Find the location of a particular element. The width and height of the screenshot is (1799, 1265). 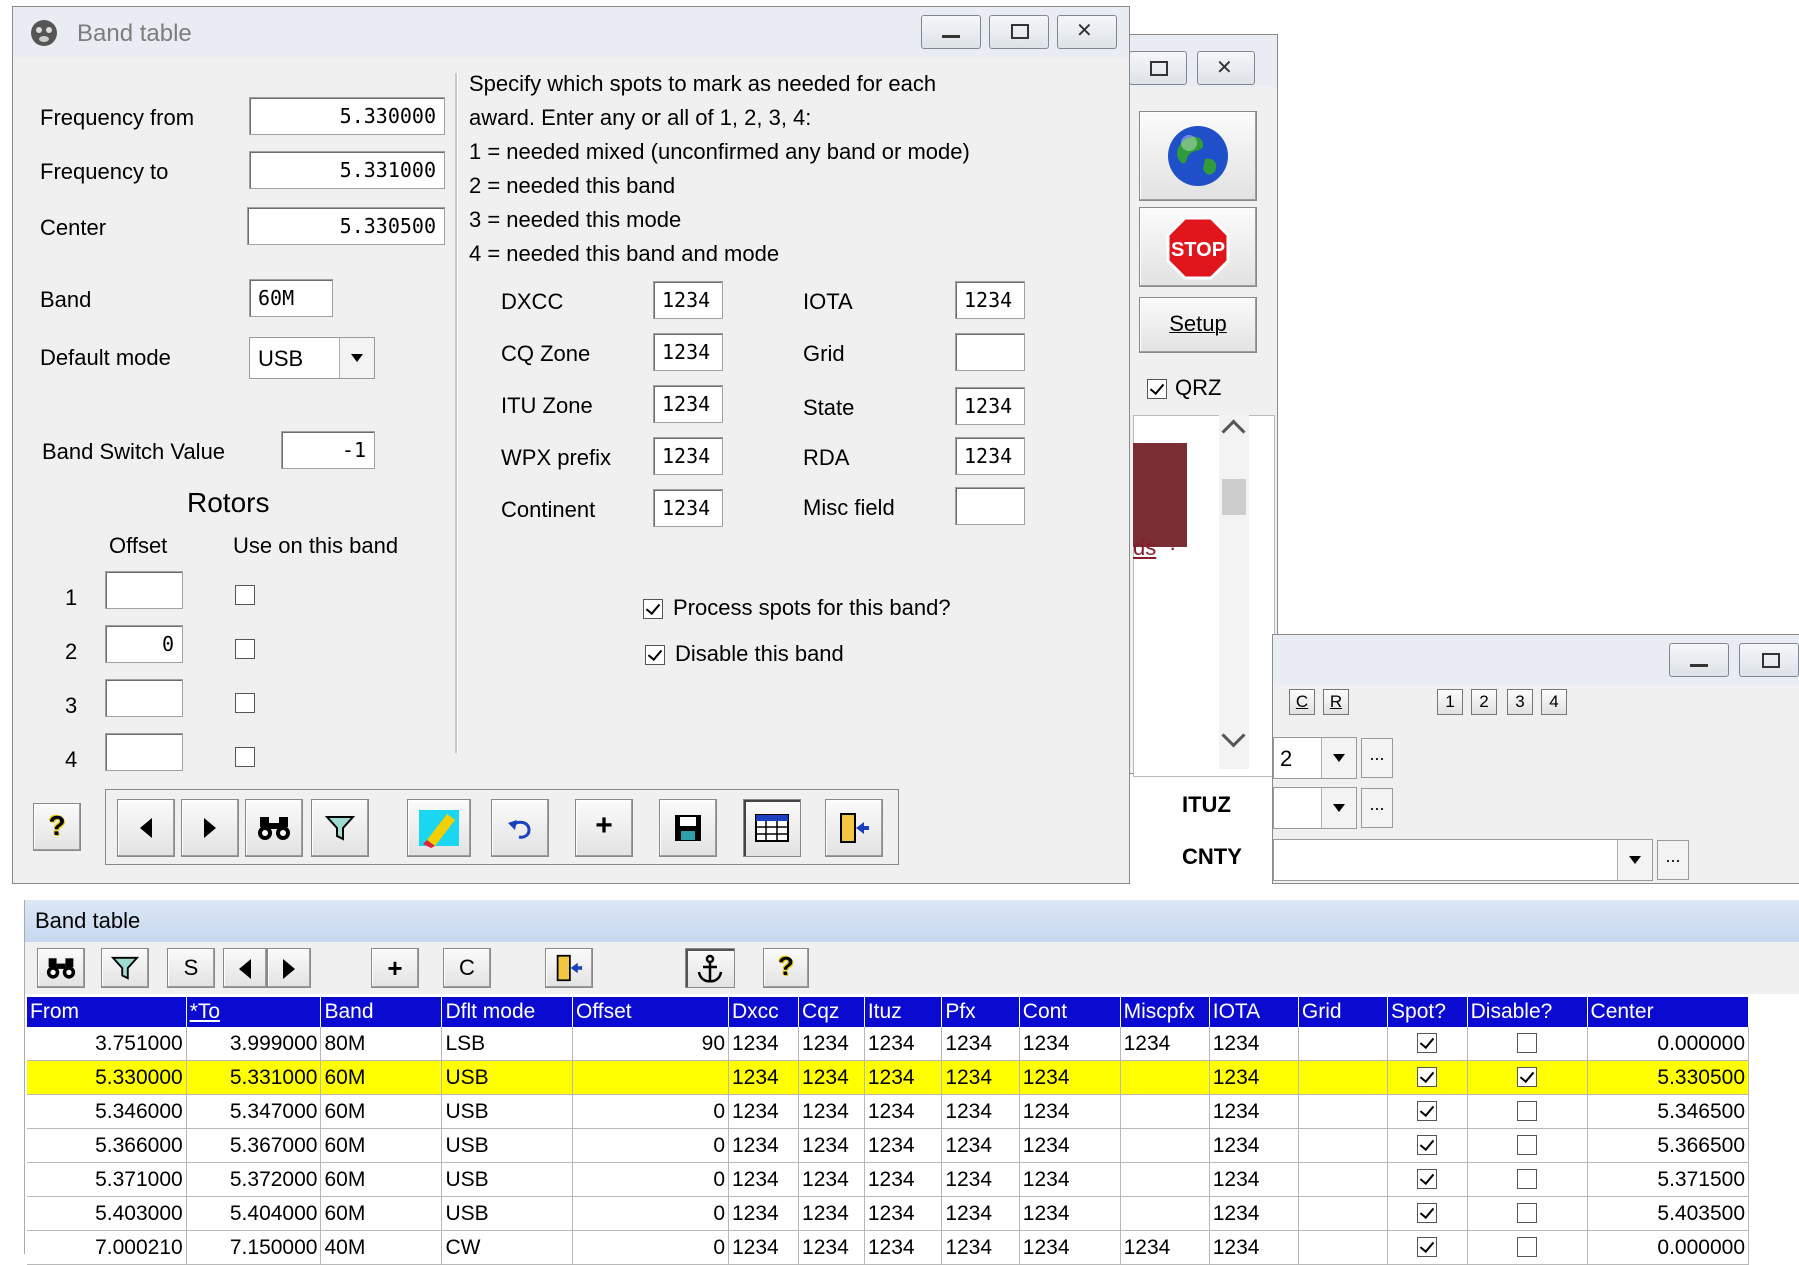

help-button: ? is located at coordinates (57, 827).